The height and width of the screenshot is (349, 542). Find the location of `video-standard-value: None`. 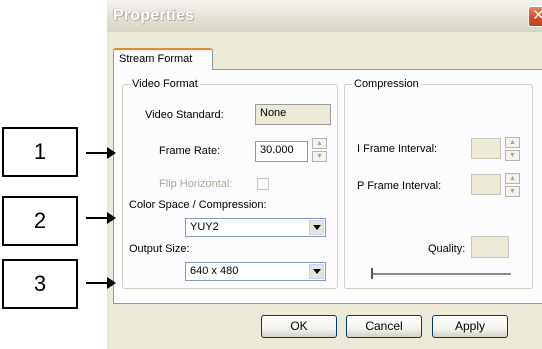

video-standard-value: None is located at coordinates (273, 113).